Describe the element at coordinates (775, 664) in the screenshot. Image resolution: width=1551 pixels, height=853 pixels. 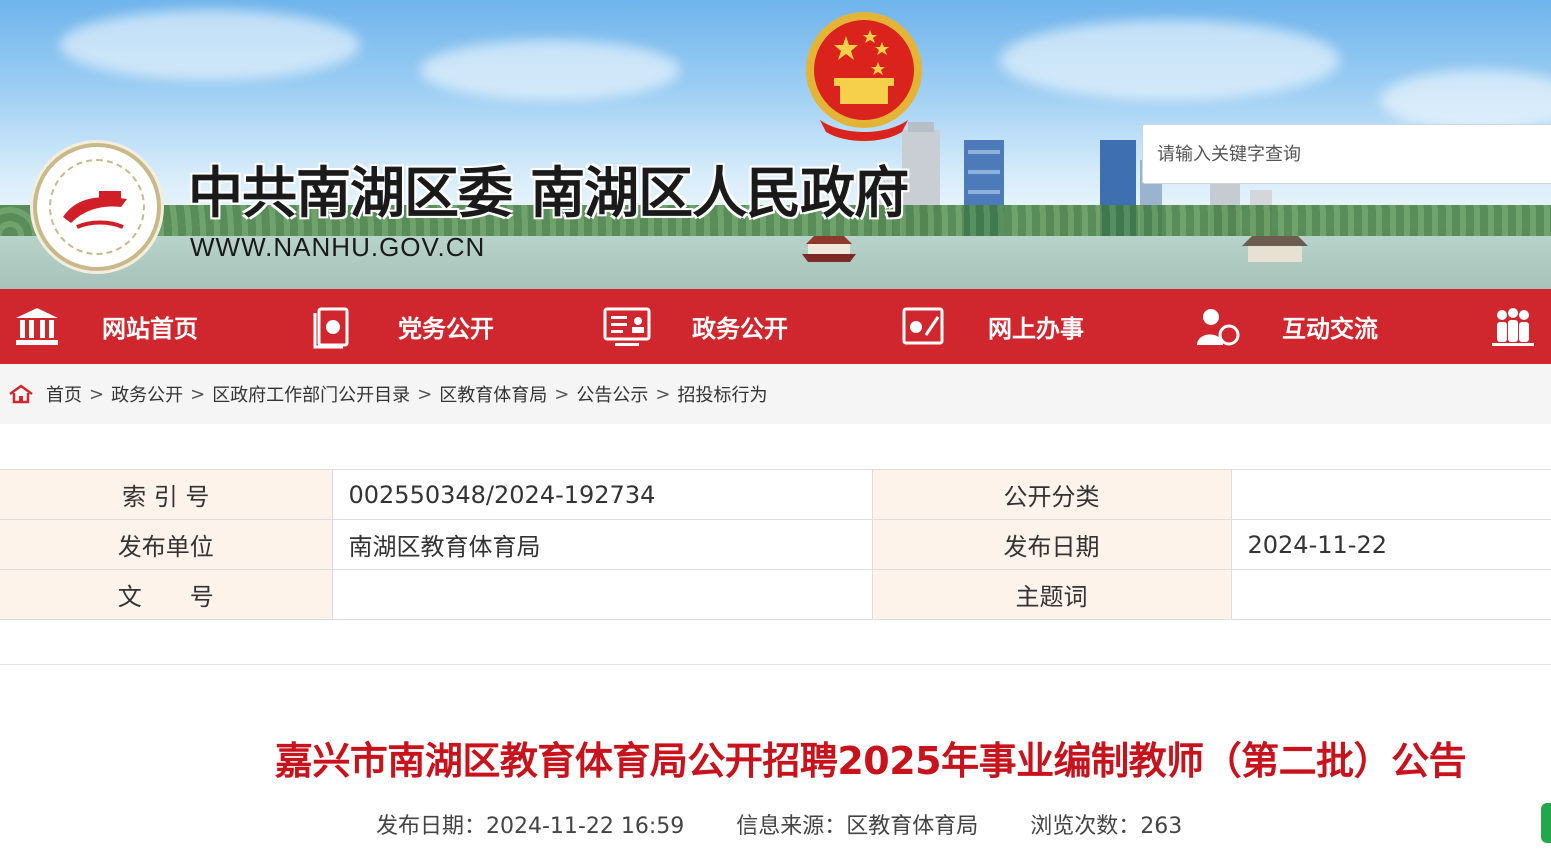
I see `divider` at that location.